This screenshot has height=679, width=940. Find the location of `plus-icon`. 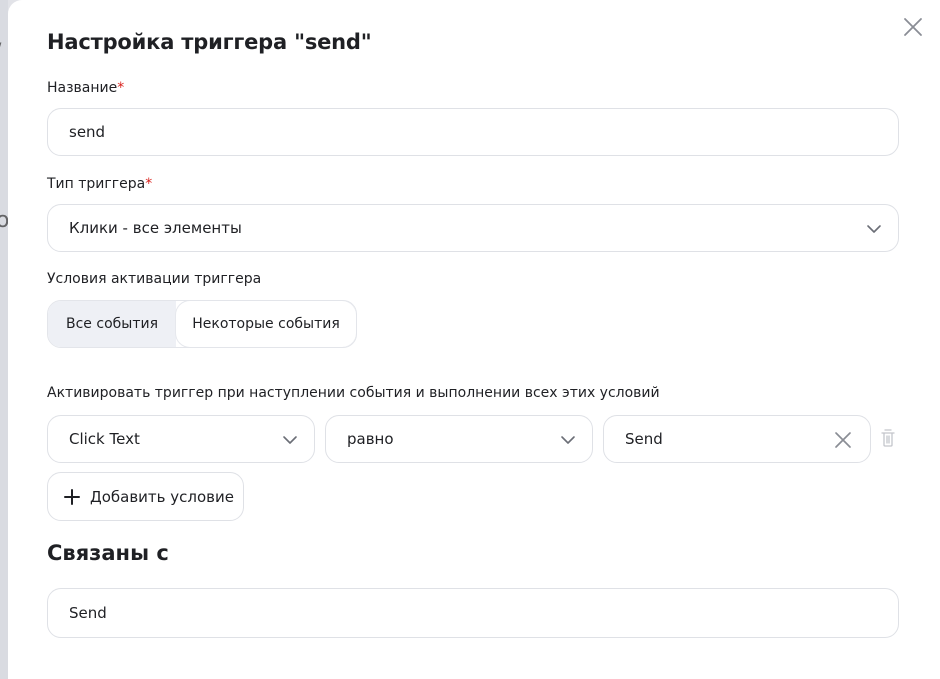

plus-icon is located at coordinates (72, 496).